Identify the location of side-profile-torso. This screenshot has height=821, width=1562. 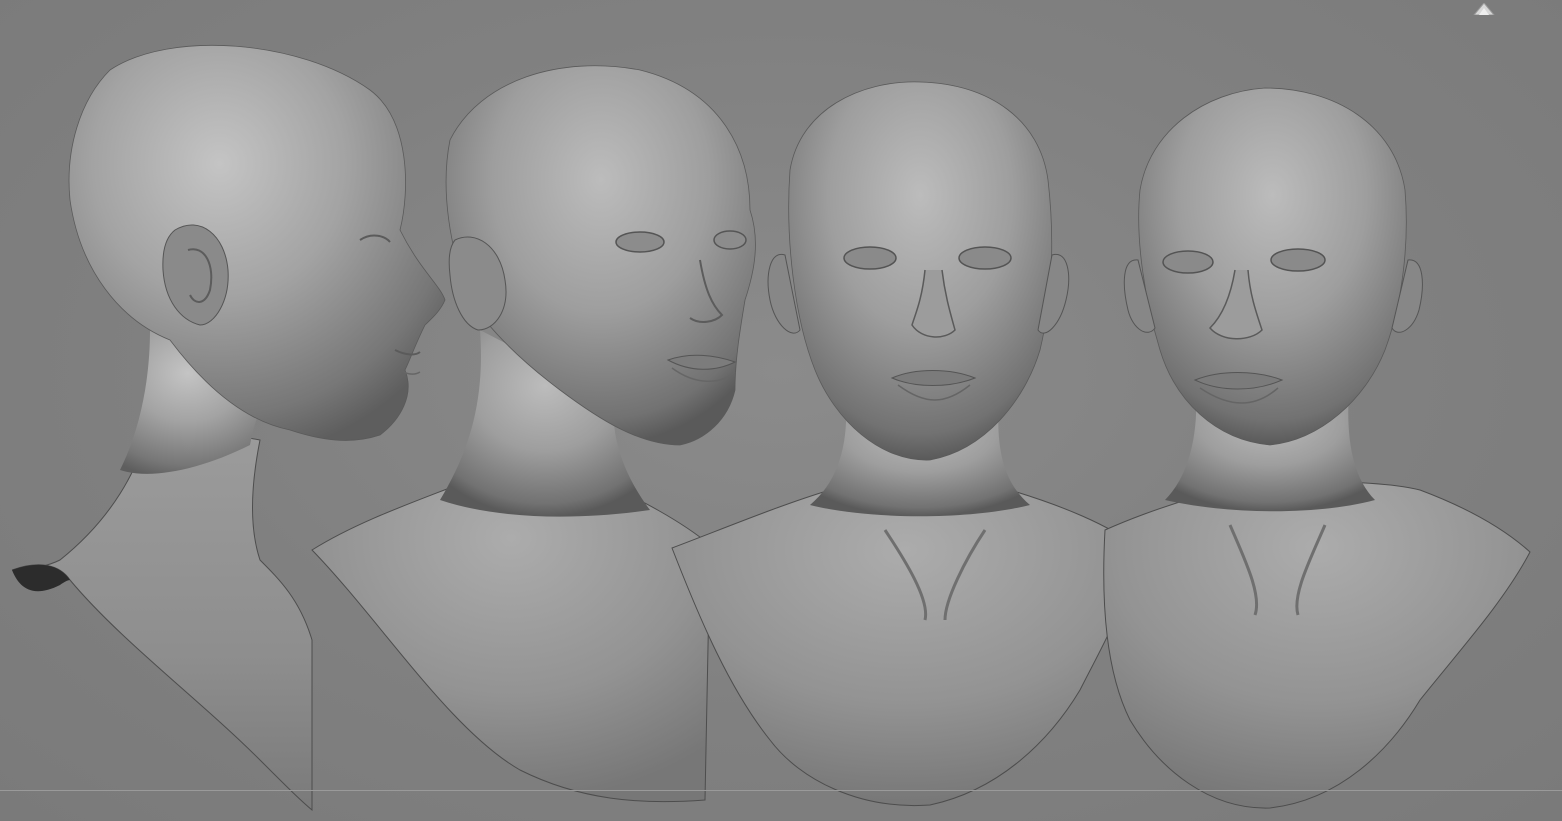
(162, 615).